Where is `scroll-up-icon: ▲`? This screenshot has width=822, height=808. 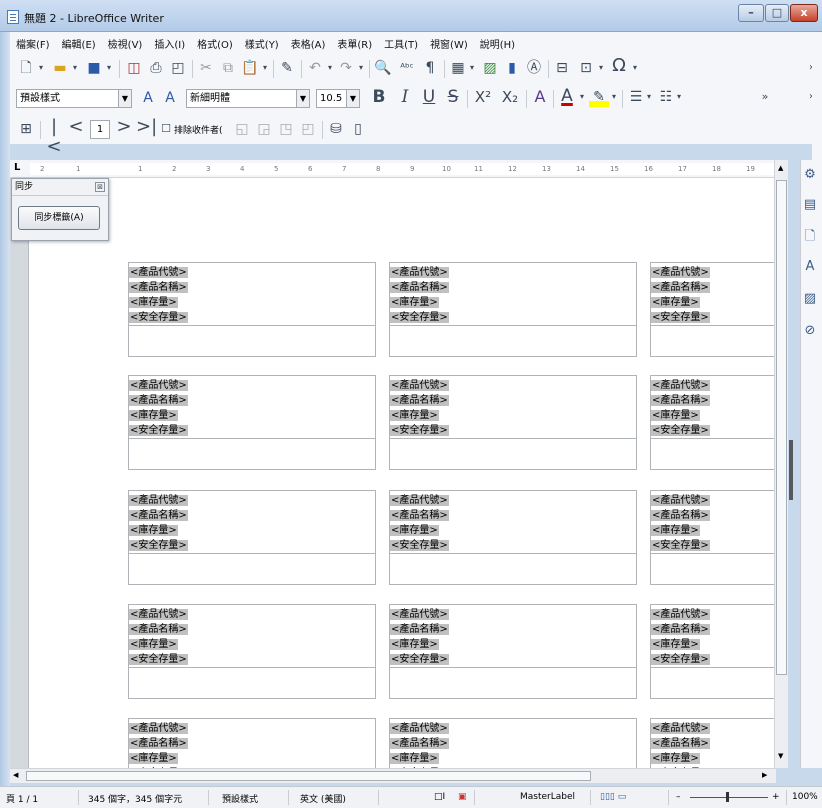 scroll-up-icon: ▲ is located at coordinates (780, 168).